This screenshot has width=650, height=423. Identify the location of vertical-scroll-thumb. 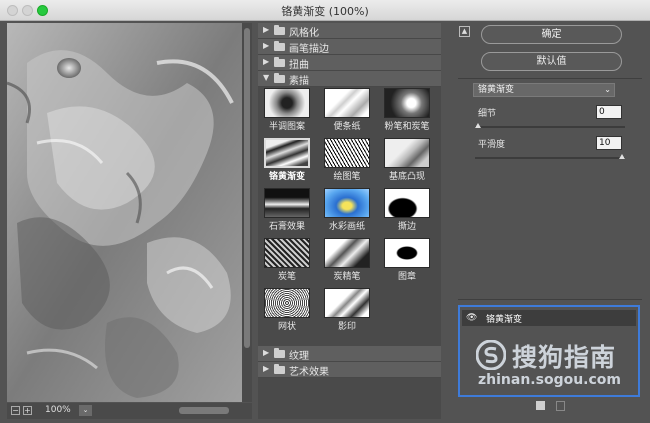
(247, 188).